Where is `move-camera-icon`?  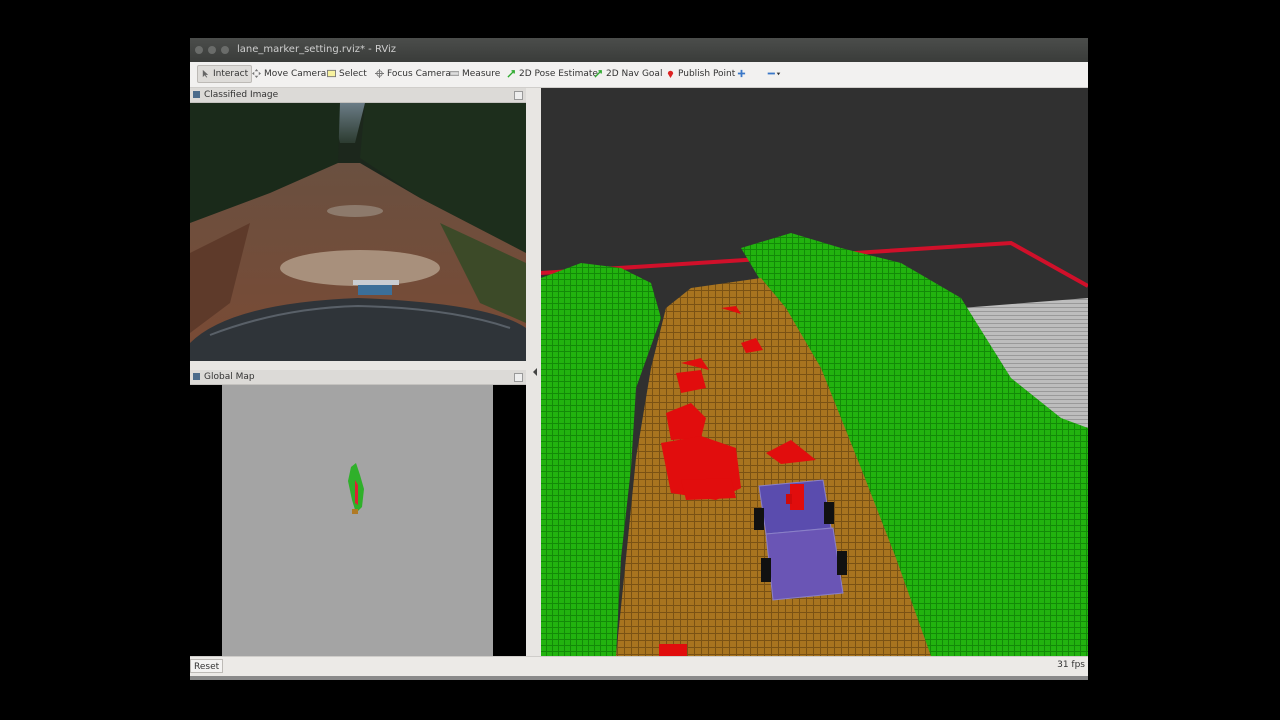
move-camera-icon is located at coordinates (256, 73).